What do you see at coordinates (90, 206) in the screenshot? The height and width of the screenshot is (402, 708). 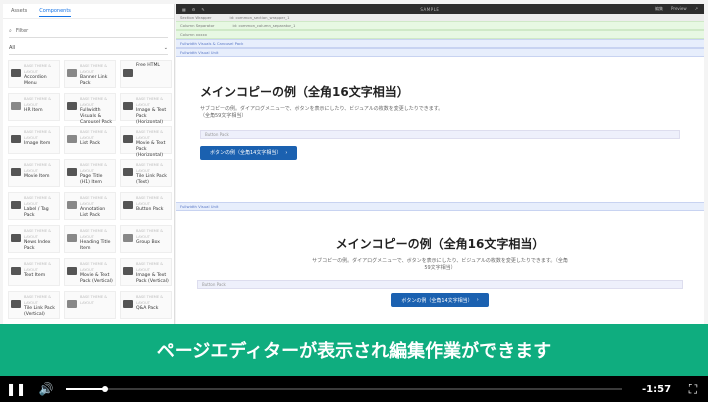 I see `component-card: BASE THEME & LAYOUT Annotation List Pack` at bounding box center [90, 206].